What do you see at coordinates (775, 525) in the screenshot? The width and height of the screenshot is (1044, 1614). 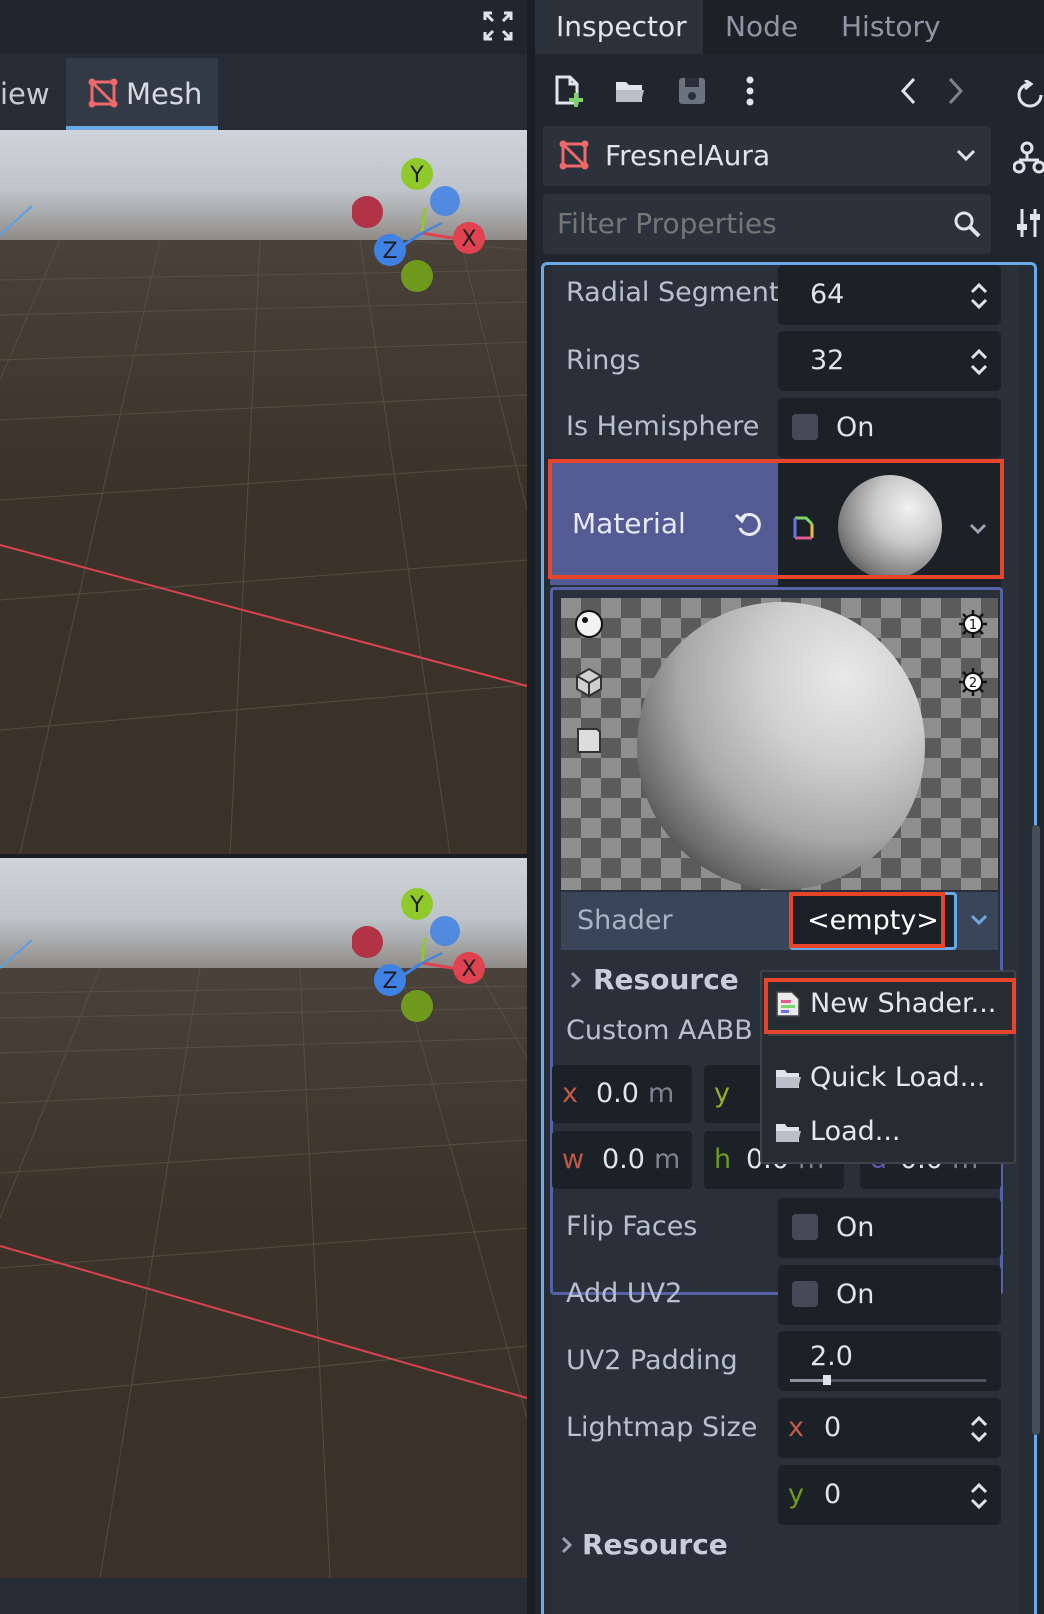 I see `material-property: Material` at bounding box center [775, 525].